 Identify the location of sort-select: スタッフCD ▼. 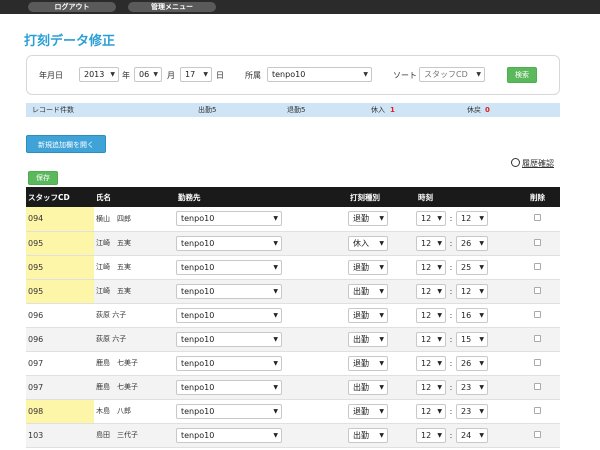
(452, 74).